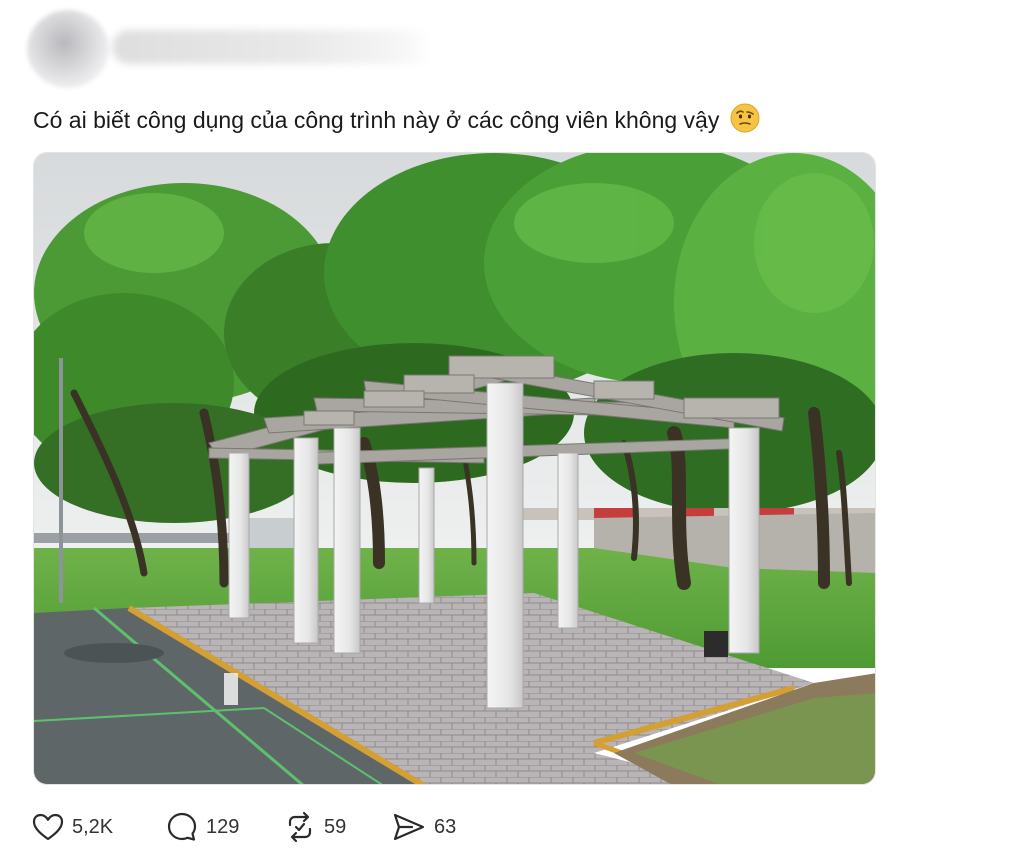 The height and width of the screenshot is (853, 1024). Describe the element at coordinates (223, 826) in the screenshot. I see `comment-count: 129` at that location.